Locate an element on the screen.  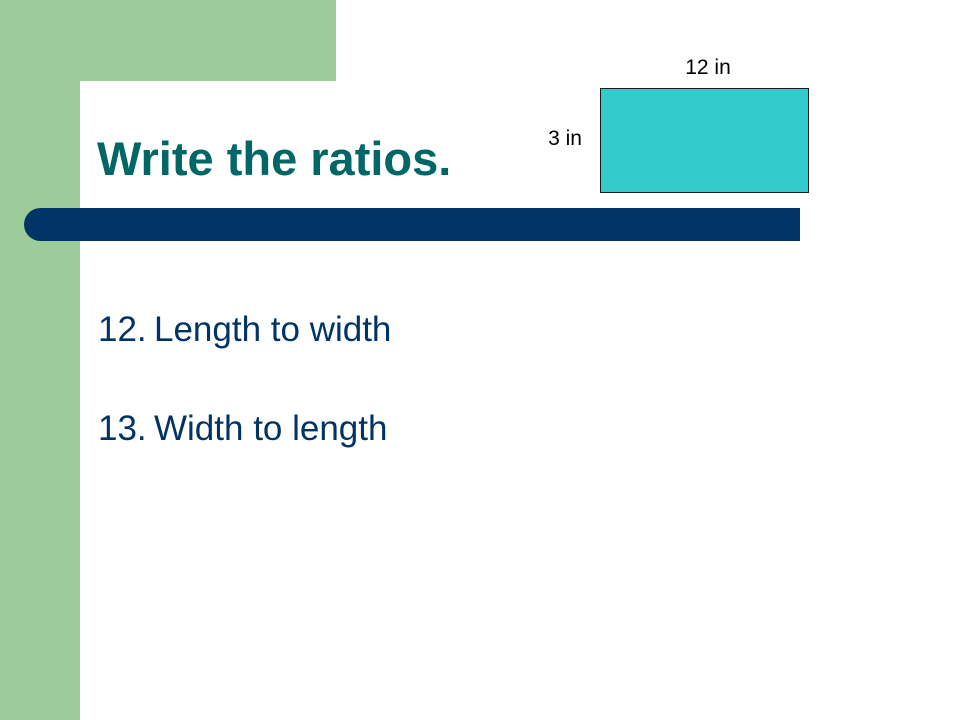
list-item: 12. Length to width is located at coordinates (244, 330).